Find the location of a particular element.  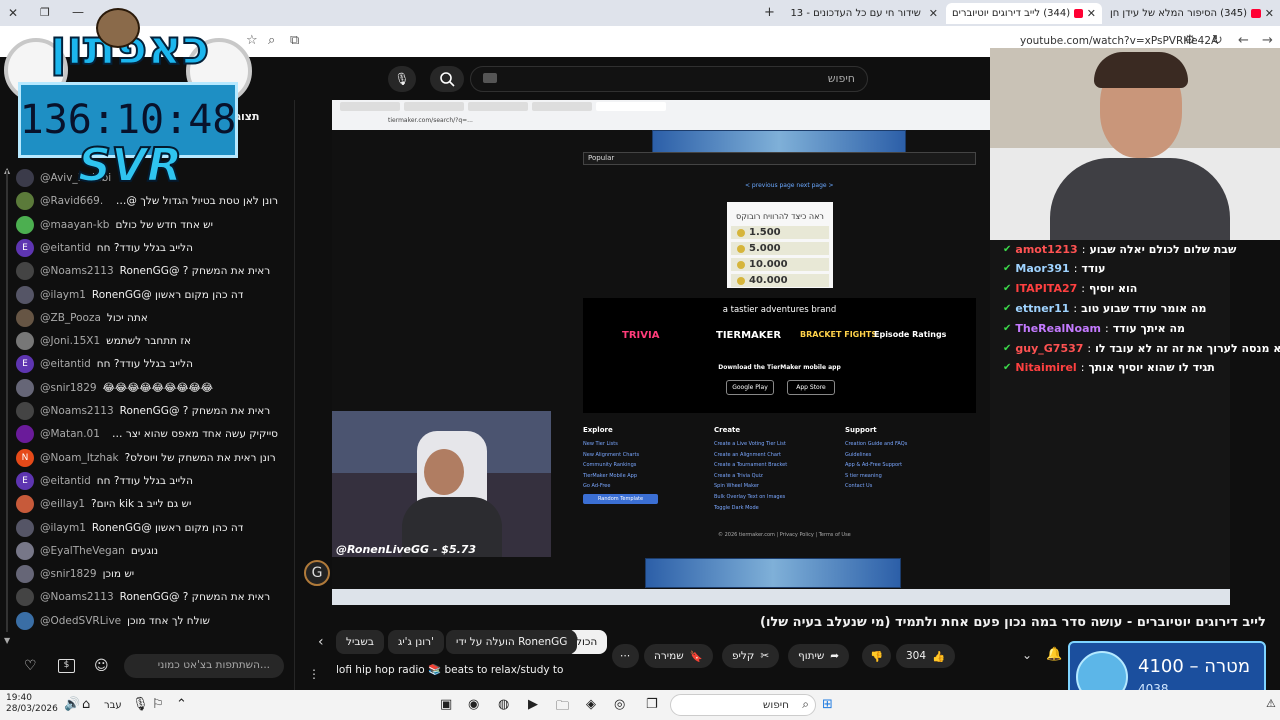

footer-link: Create a Tournament Bracket is located at coordinates (774, 465).